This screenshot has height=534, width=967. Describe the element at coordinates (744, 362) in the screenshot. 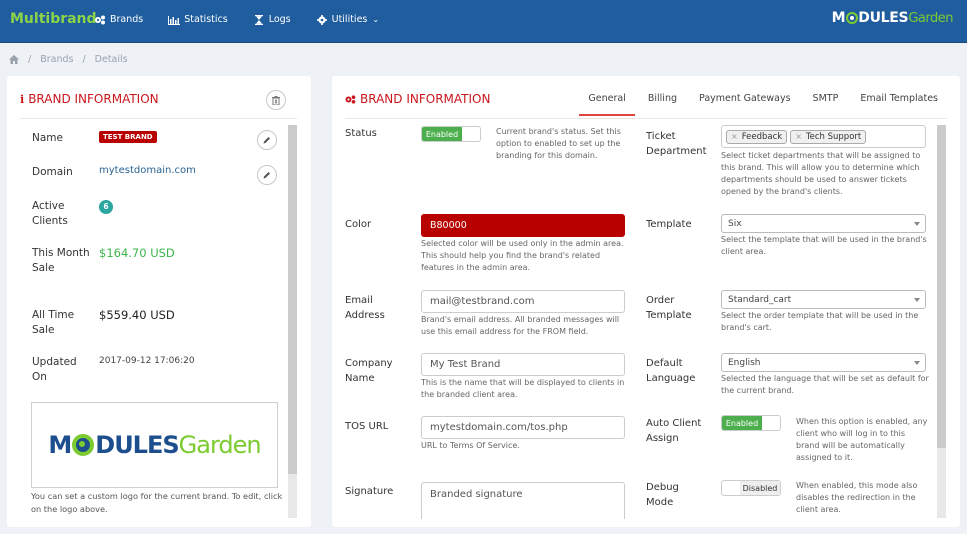

I see `default-language-selected: English` at that location.